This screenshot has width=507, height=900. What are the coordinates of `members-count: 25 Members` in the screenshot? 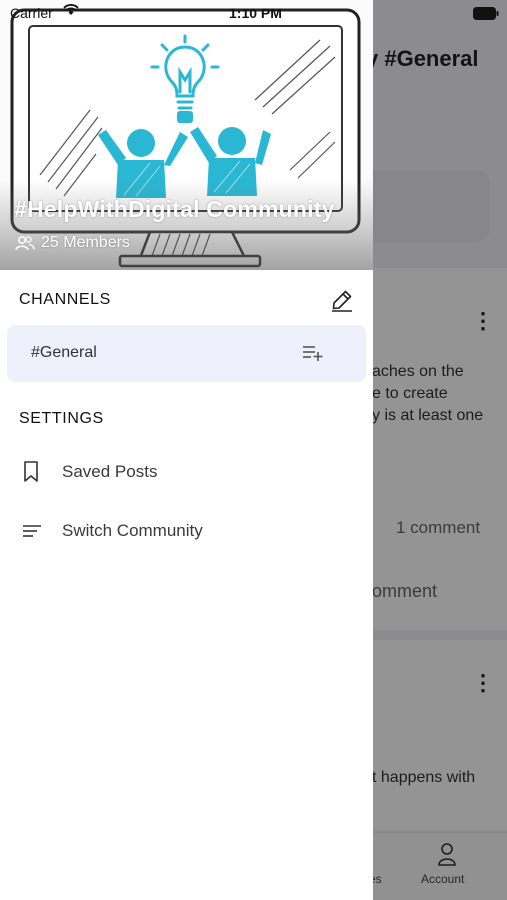 It's located at (85, 242).